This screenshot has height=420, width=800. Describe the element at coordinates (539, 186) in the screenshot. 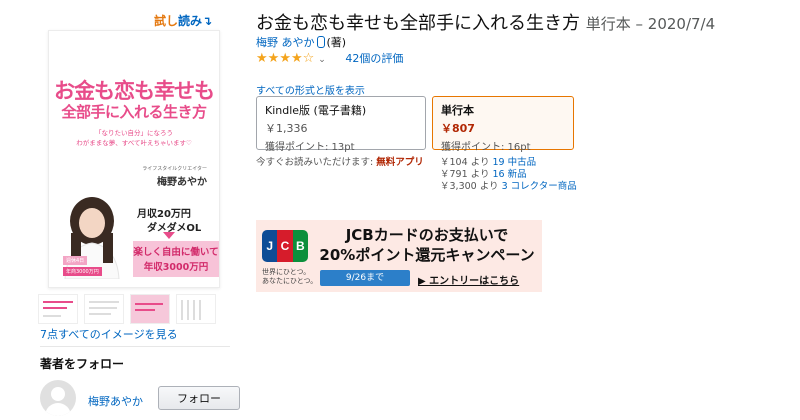

I see `offer-collectible-link: 3 コレクター商品` at that location.